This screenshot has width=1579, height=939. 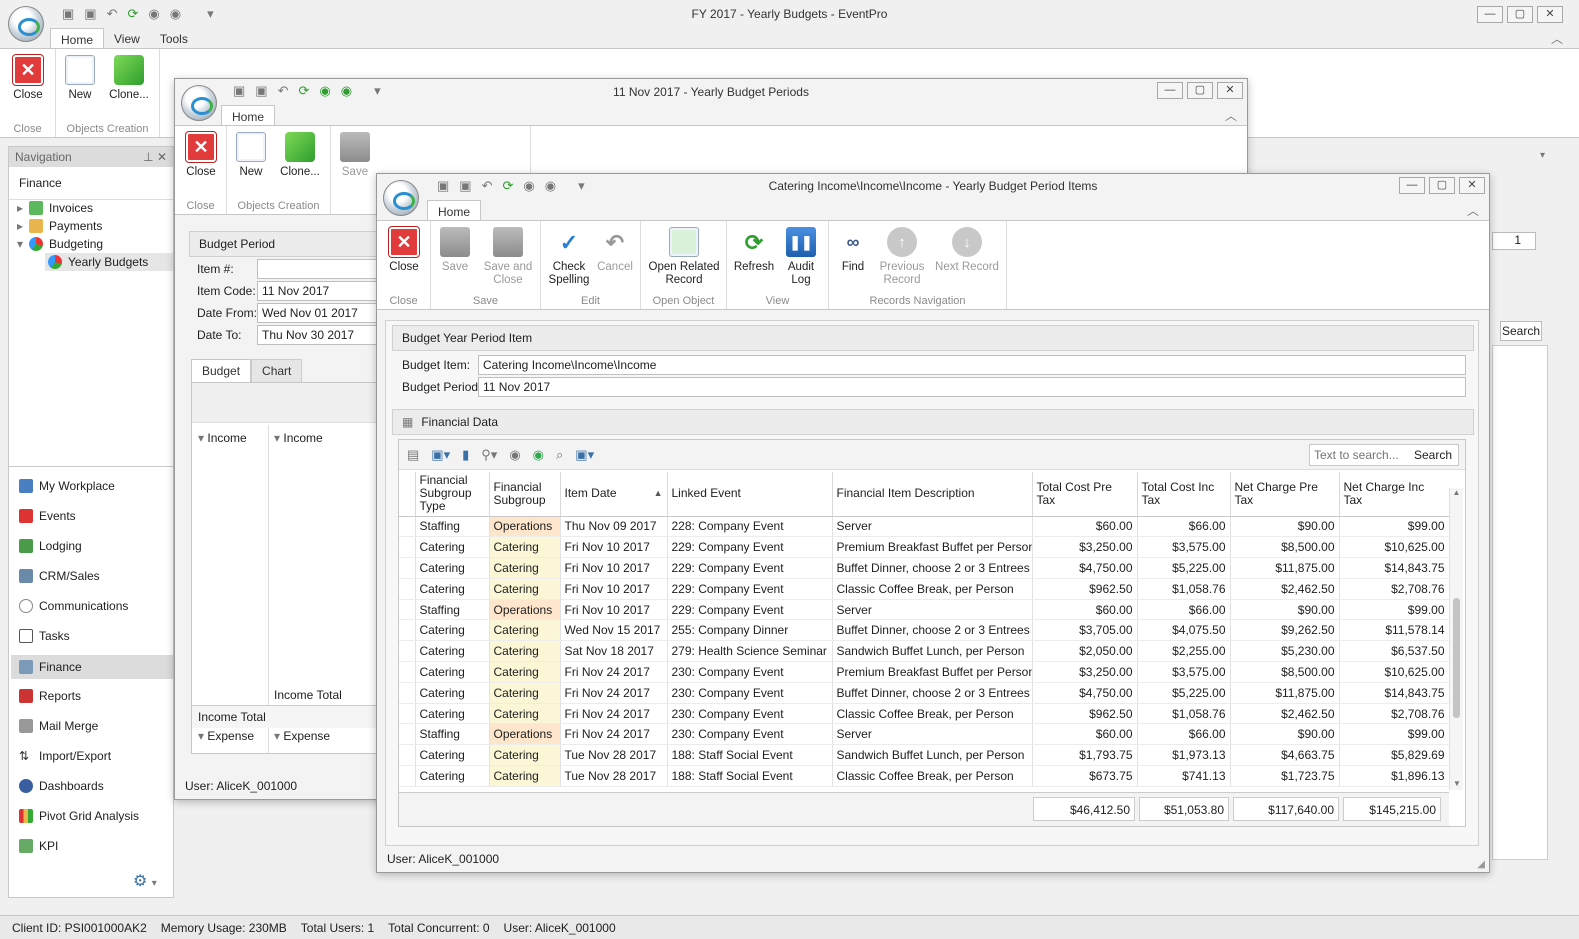 I want to click on main-ribbon-collapse-icon: ︿, so click(x=1557, y=38).